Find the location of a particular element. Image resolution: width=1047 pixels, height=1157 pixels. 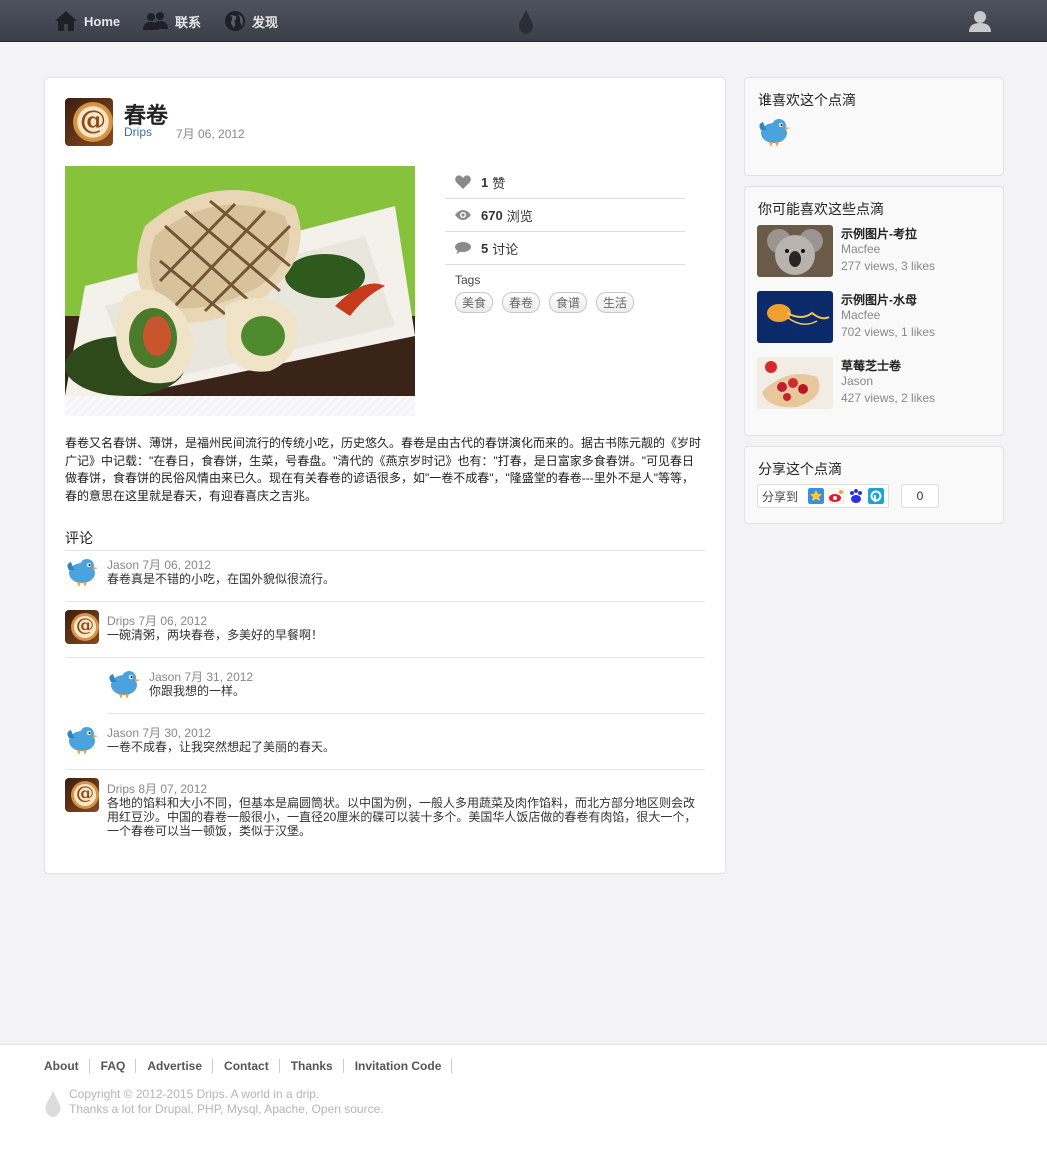

jellyfish-thumbnail is located at coordinates (795, 317).